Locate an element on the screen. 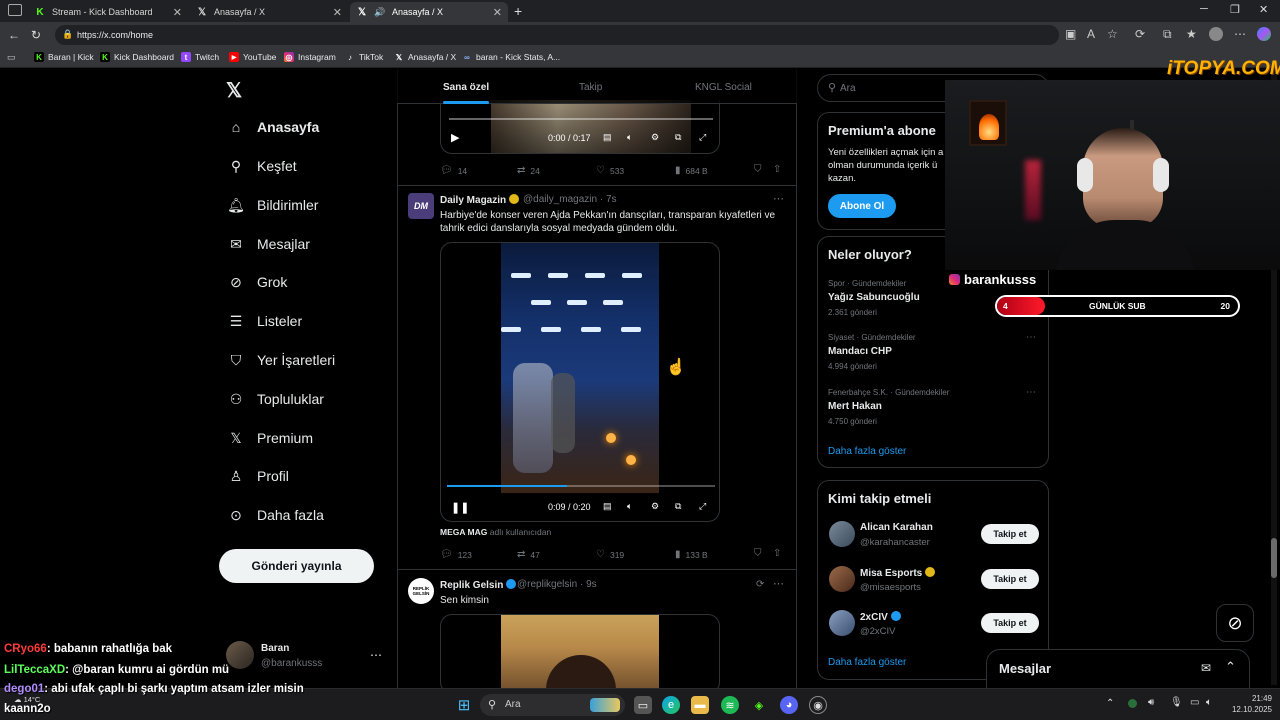  close-icon: ✕ is located at coordinates (497, 12).